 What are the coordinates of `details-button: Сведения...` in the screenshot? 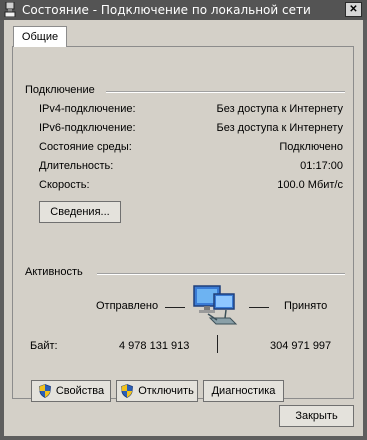 It's located at (80, 212).